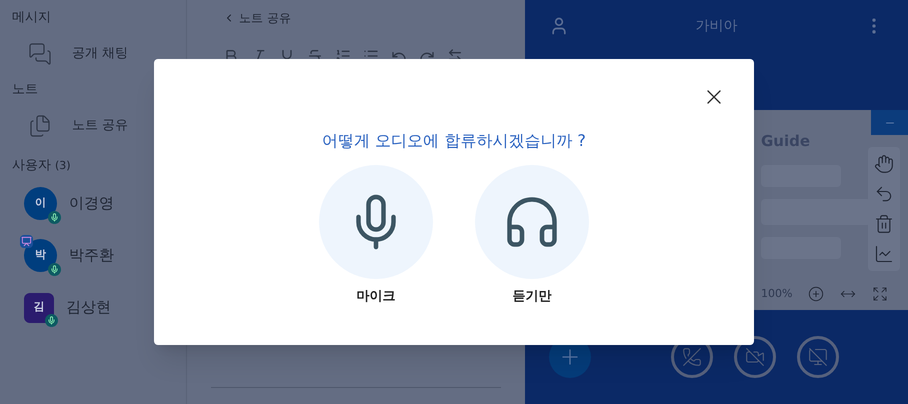  I want to click on user-avatar: 김, so click(39, 307).